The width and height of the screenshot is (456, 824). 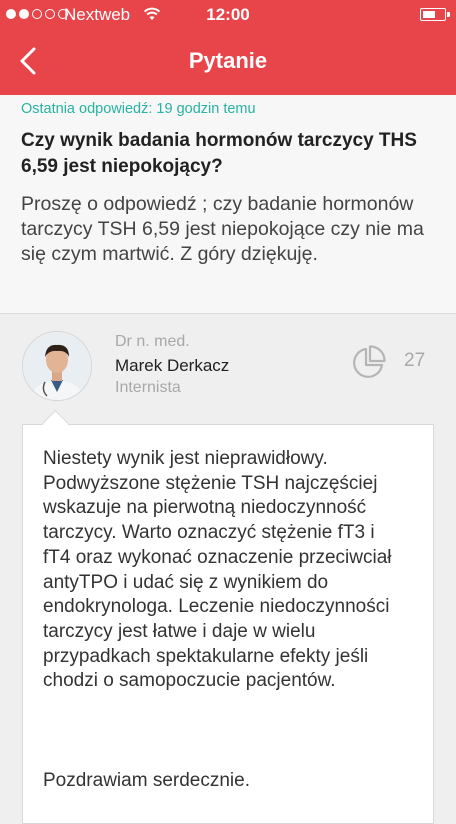 What do you see at coordinates (148, 387) in the screenshot?
I see `doctor-specialty: Internista` at bounding box center [148, 387].